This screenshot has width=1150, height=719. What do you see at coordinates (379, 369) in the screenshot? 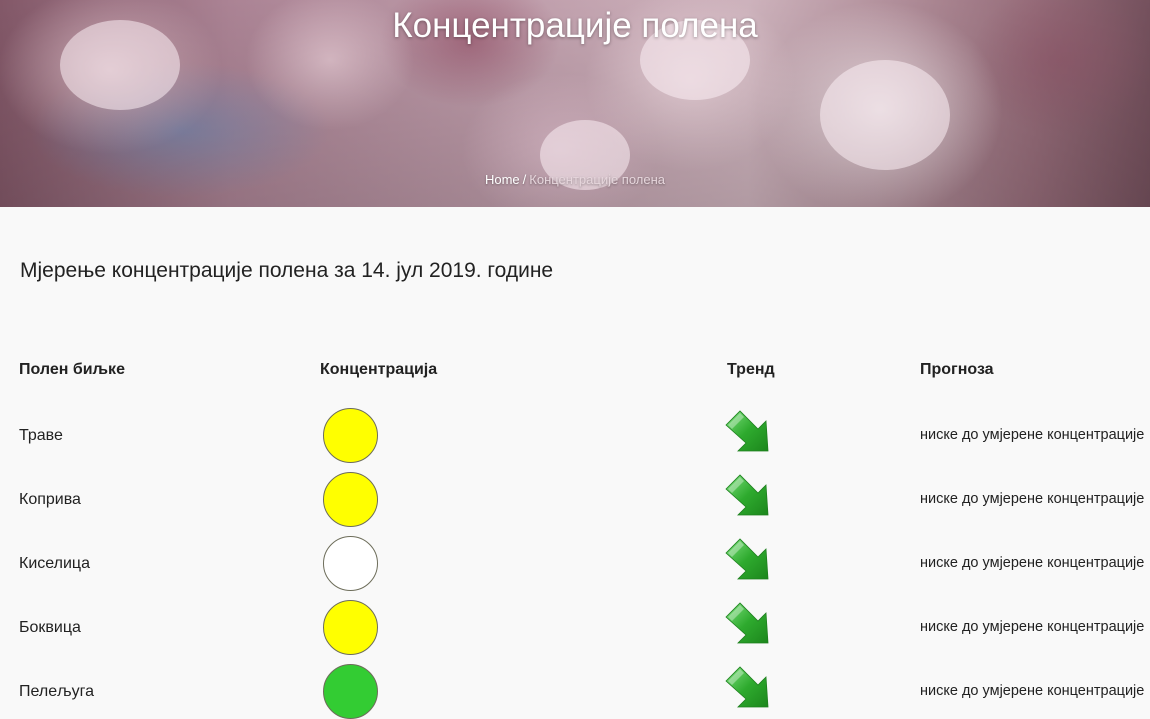
I see `column-header-concentration: Концентрација` at bounding box center [379, 369].